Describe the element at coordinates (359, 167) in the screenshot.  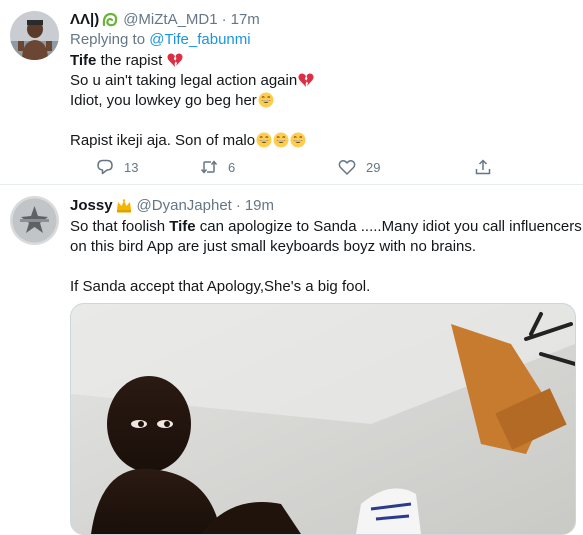
I see `like-button: 29` at that location.